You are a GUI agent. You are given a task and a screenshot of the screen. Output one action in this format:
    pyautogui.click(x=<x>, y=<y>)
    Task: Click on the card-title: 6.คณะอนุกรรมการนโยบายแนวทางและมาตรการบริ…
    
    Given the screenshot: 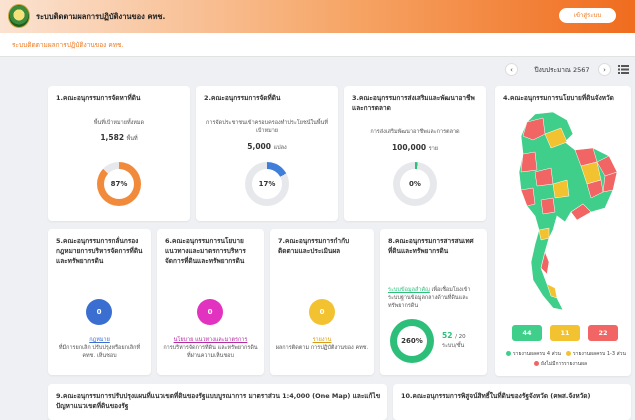 What is the action you would take?
    pyautogui.click(x=205, y=251)
    